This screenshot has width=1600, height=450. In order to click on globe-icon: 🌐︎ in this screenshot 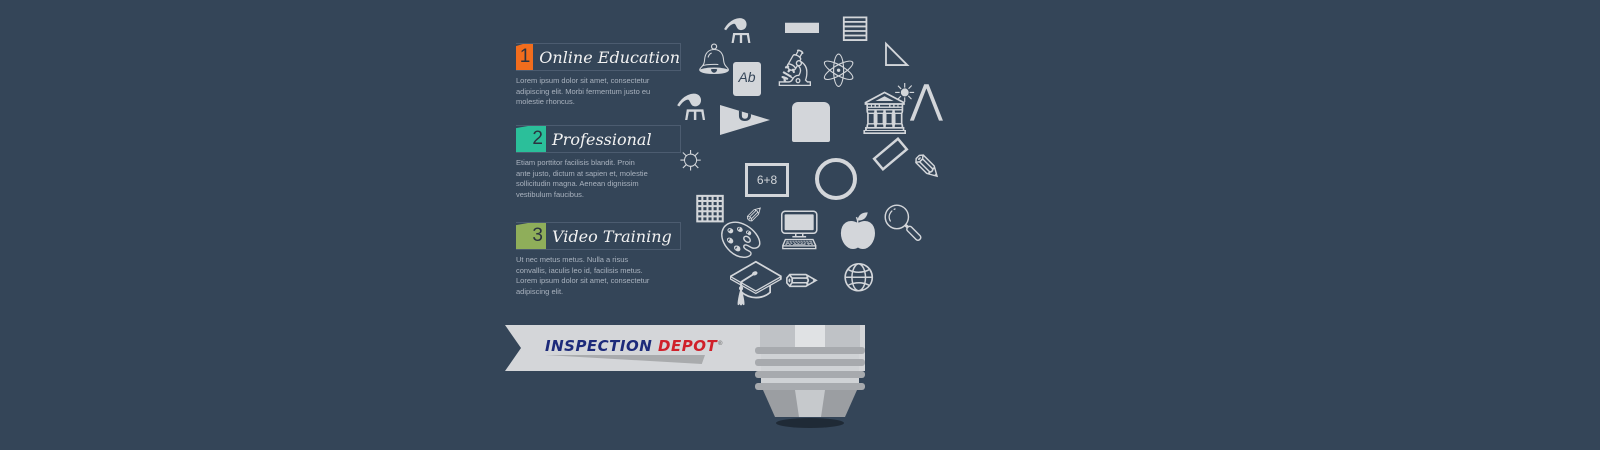, I will do `click(859, 278)`.